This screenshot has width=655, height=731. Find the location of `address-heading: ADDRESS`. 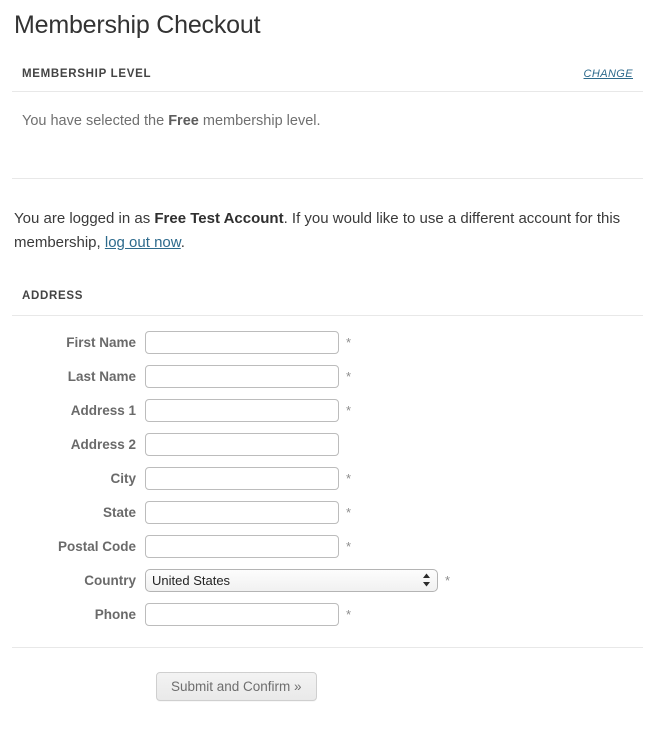

address-heading: ADDRESS is located at coordinates (53, 296).